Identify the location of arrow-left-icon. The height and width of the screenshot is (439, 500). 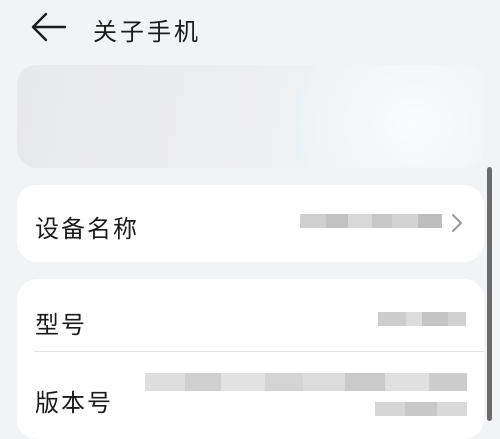
(49, 27).